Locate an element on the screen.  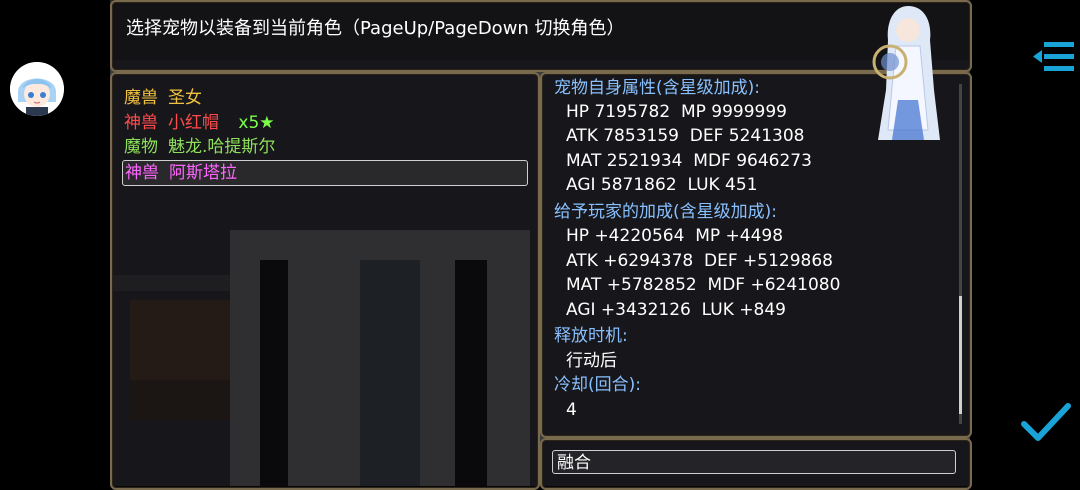
bonus-stat-line: MAT +5782852 MDF +6241080 is located at coordinates (703, 285).